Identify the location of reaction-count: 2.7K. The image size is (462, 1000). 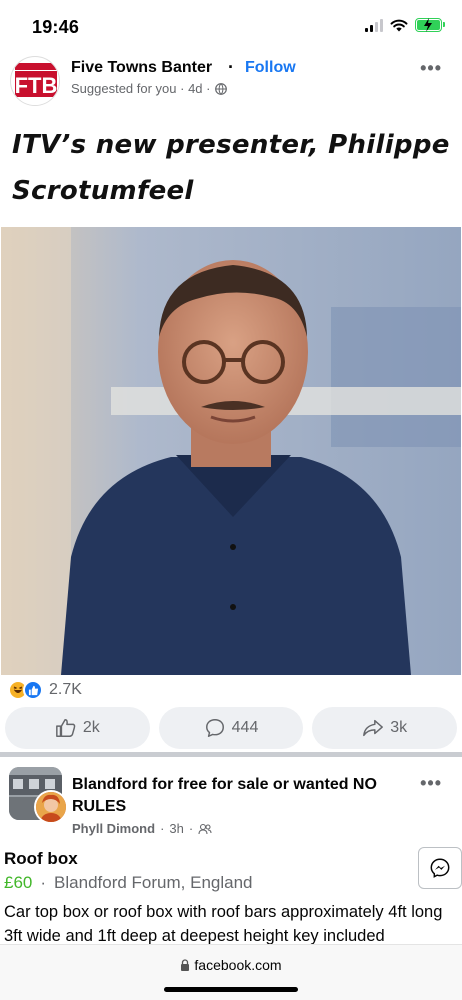
(65, 689).